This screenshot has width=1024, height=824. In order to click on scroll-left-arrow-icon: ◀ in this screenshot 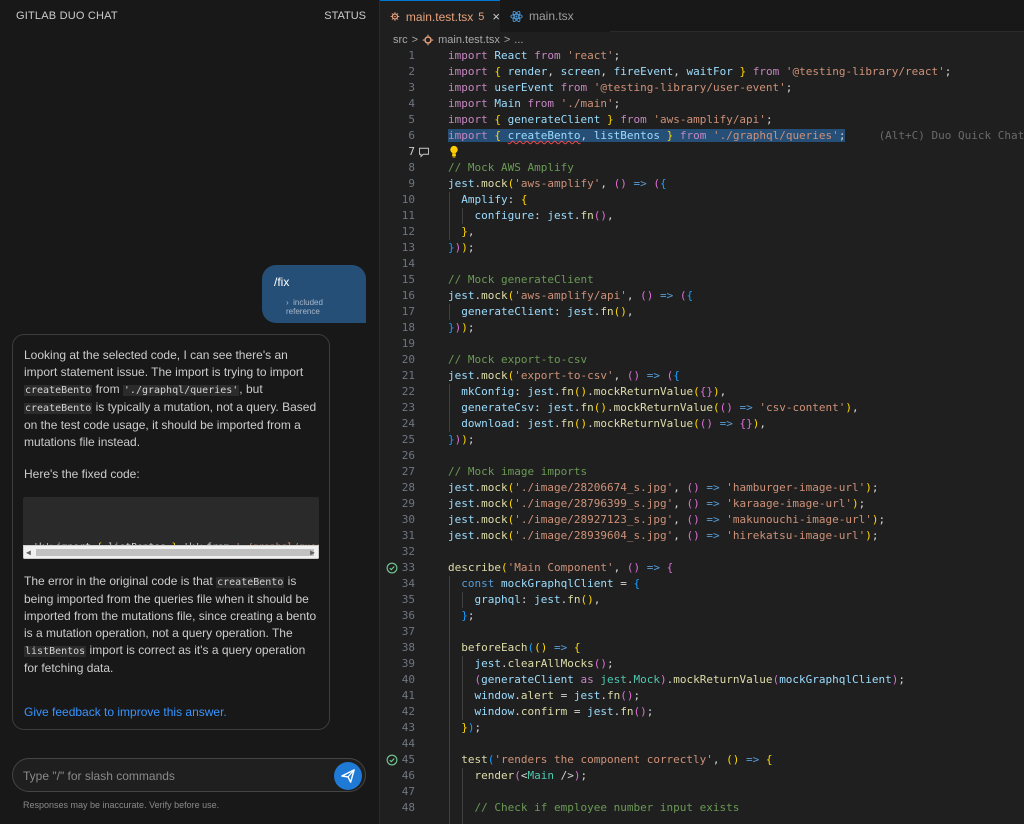, I will do `click(28, 552)`.